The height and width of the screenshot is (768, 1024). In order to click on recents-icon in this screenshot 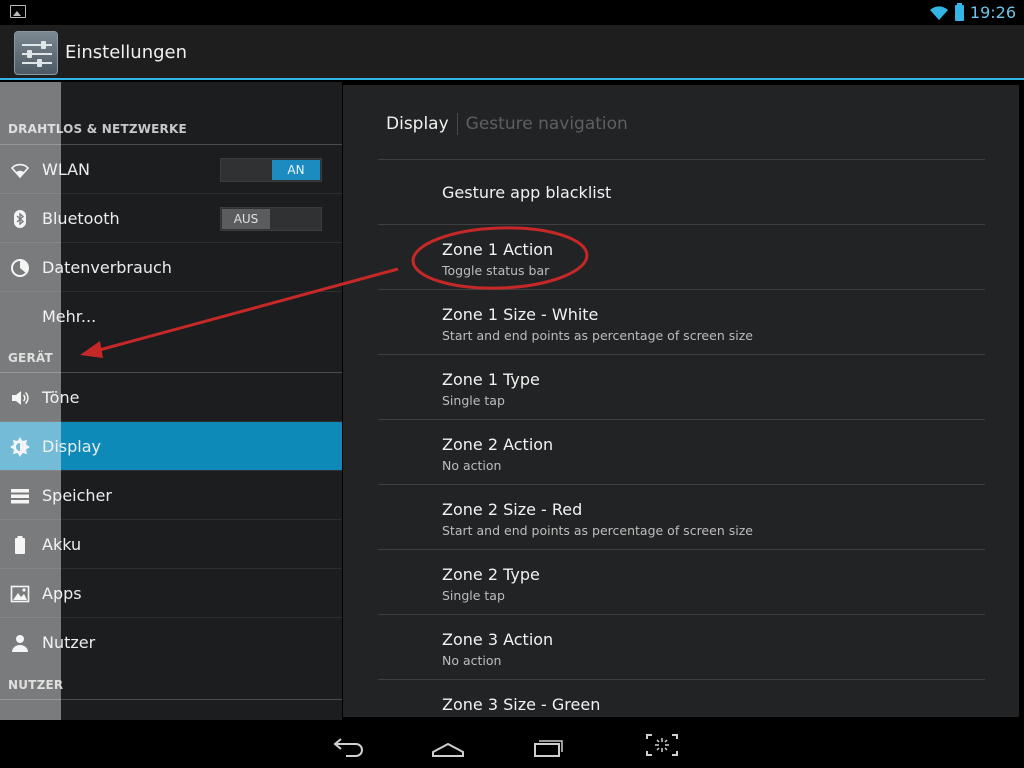, I will do `click(548, 745)`.